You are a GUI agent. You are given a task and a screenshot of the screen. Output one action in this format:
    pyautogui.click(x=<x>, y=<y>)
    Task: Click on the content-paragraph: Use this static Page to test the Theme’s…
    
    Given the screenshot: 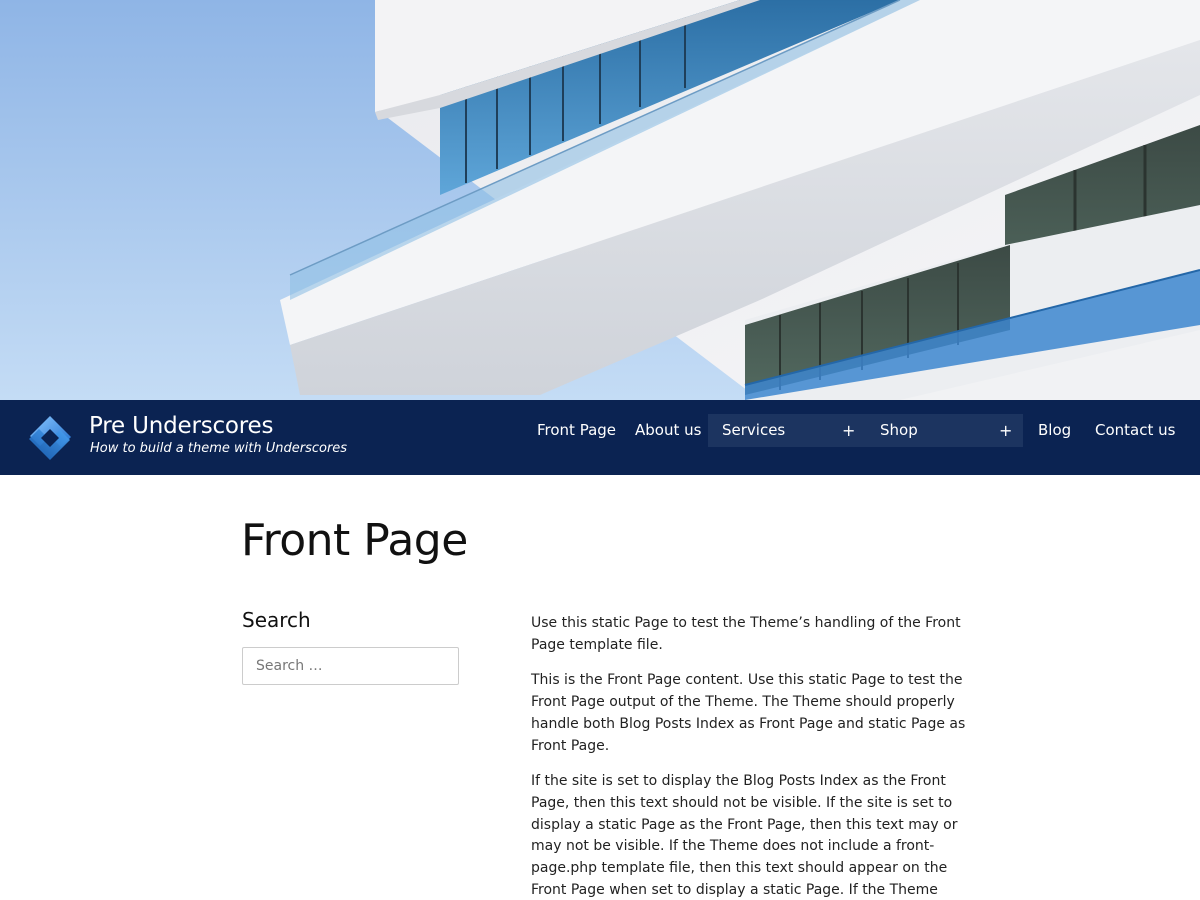 What is the action you would take?
    pyautogui.click(x=746, y=634)
    